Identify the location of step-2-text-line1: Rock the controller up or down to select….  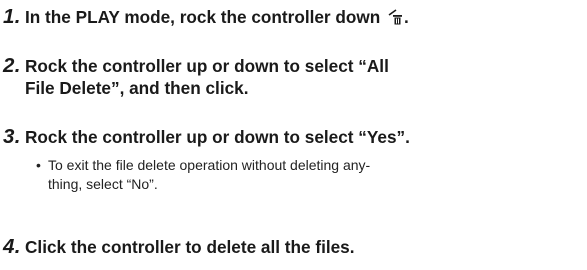
(207, 66).